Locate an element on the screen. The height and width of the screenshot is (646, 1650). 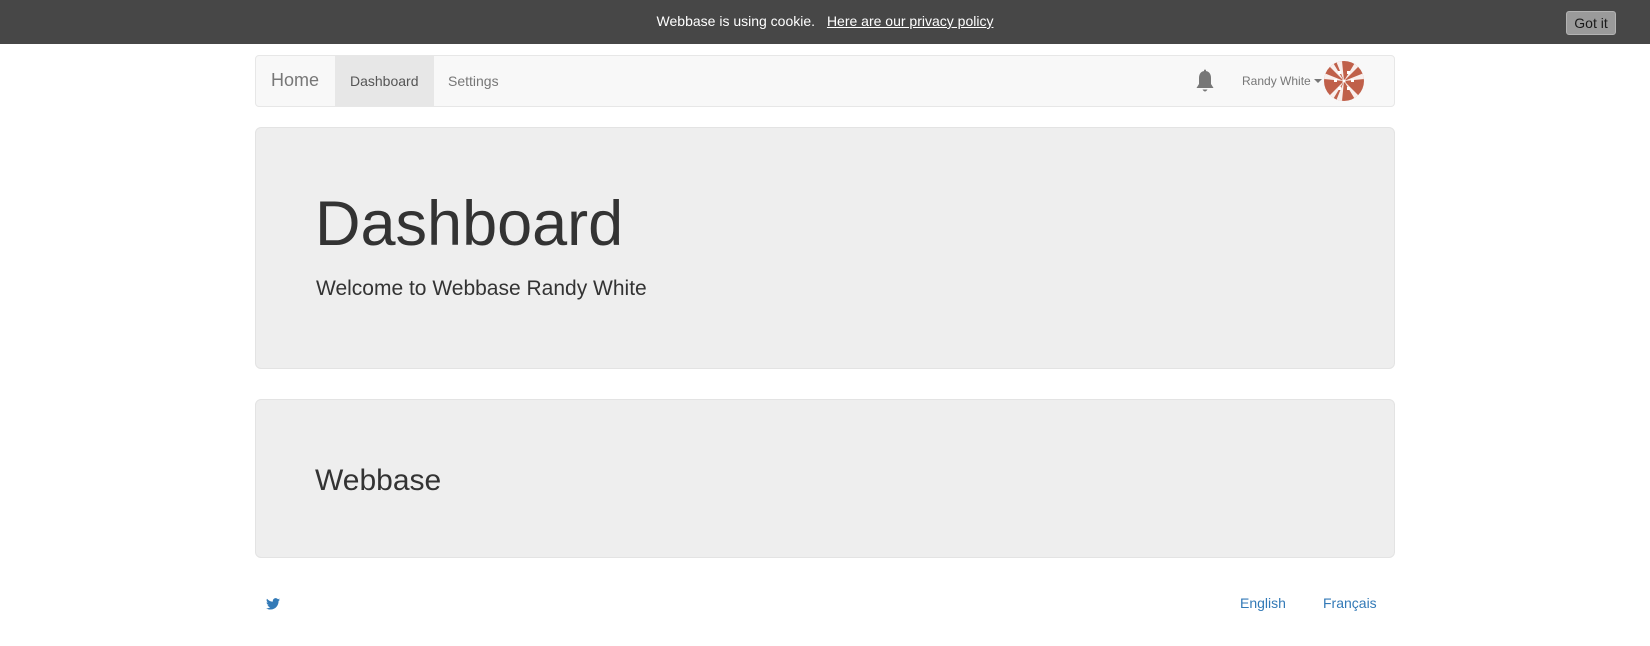
avatar is located at coordinates (1344, 81).